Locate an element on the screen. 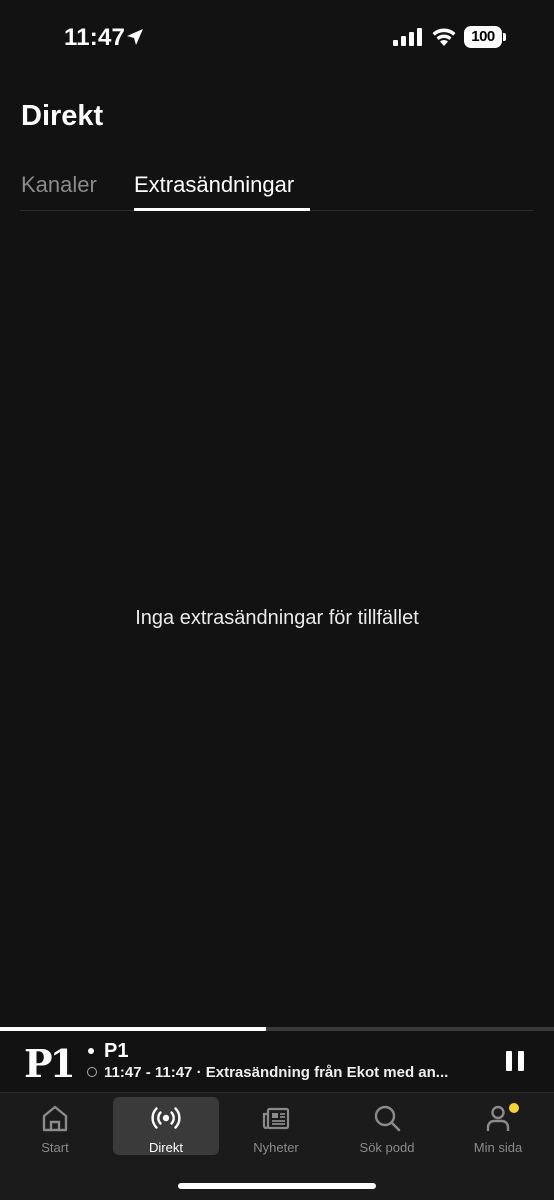 Image resolution: width=554 pixels, height=1200 pixels. pause-bar-right is located at coordinates (521, 1061).